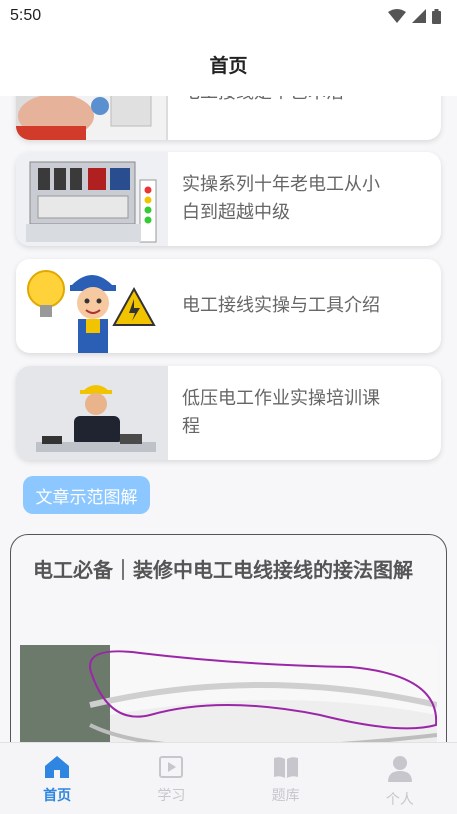  I want to click on app-header: 首页, so click(228, 64).